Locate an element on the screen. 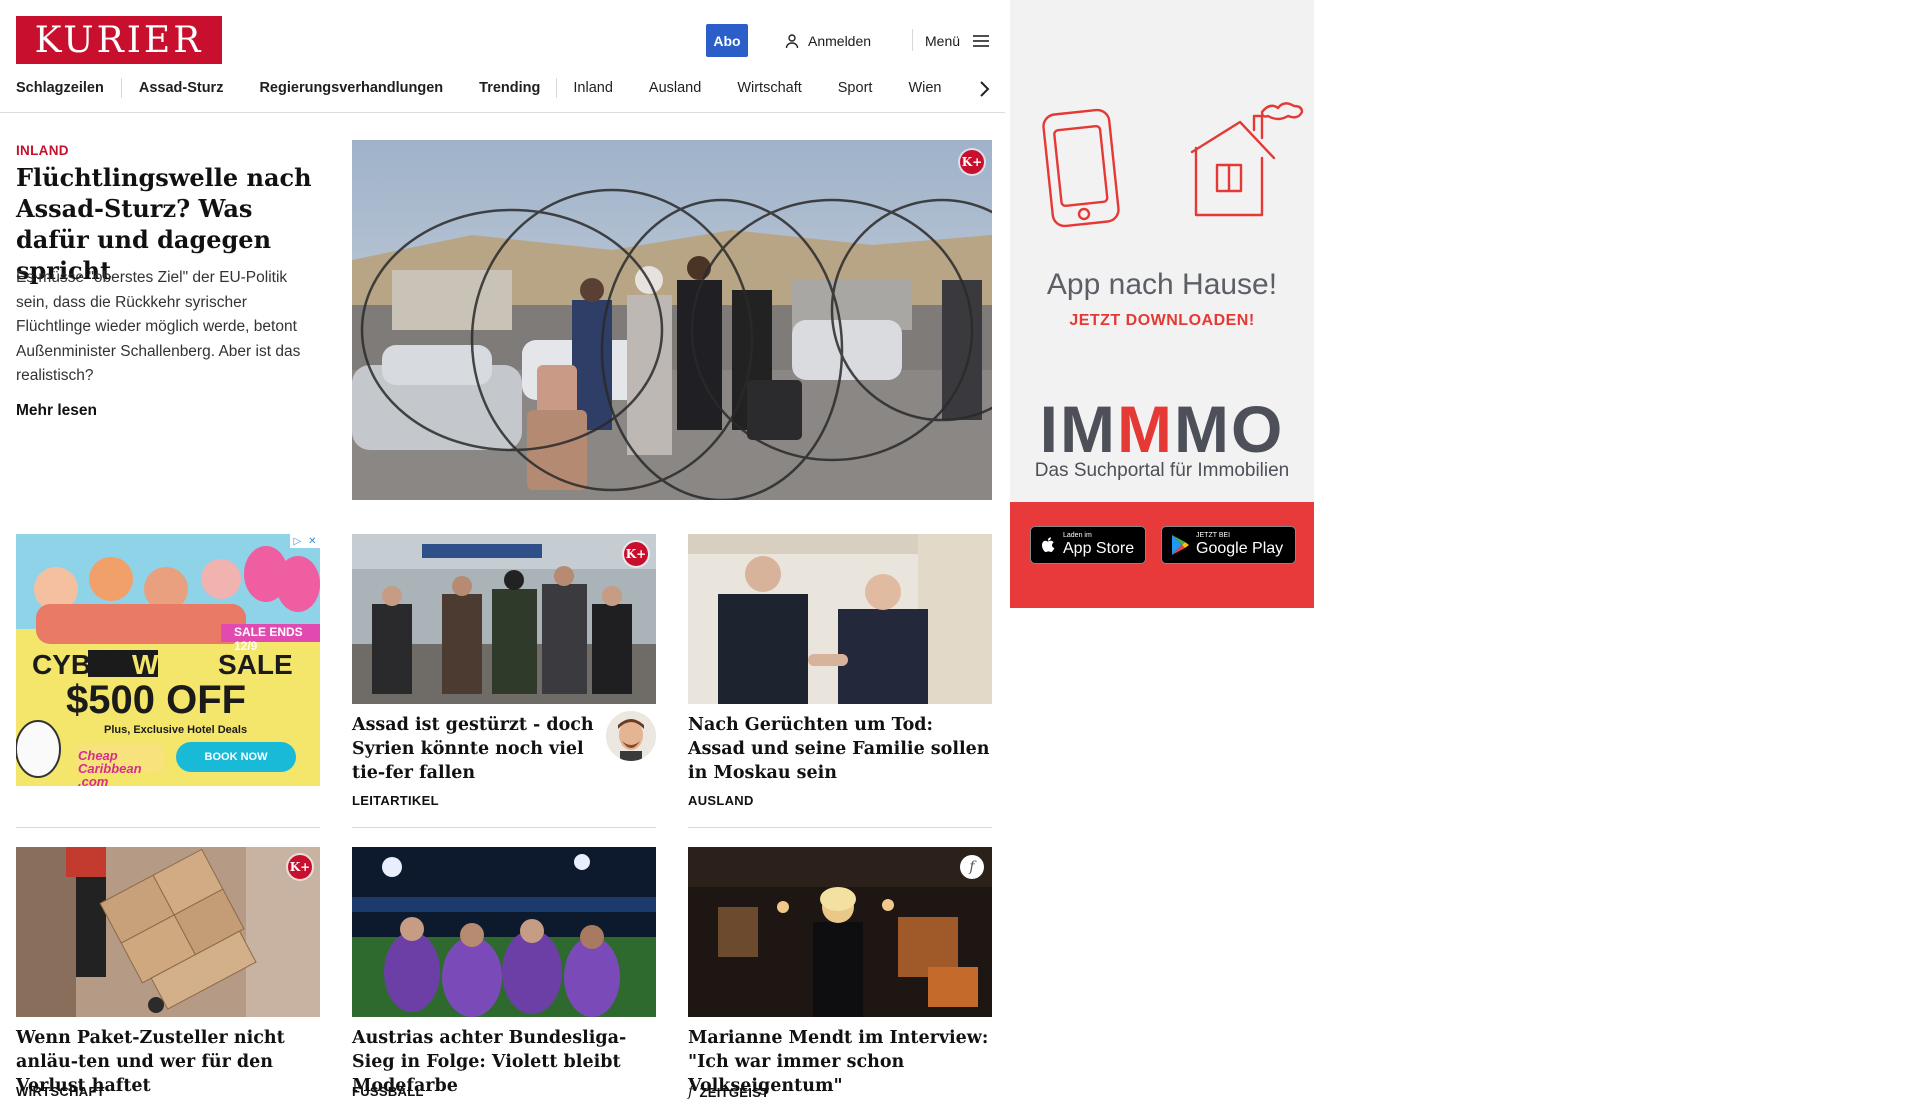  immmo-logo: IMMMO is located at coordinates (1162, 429).